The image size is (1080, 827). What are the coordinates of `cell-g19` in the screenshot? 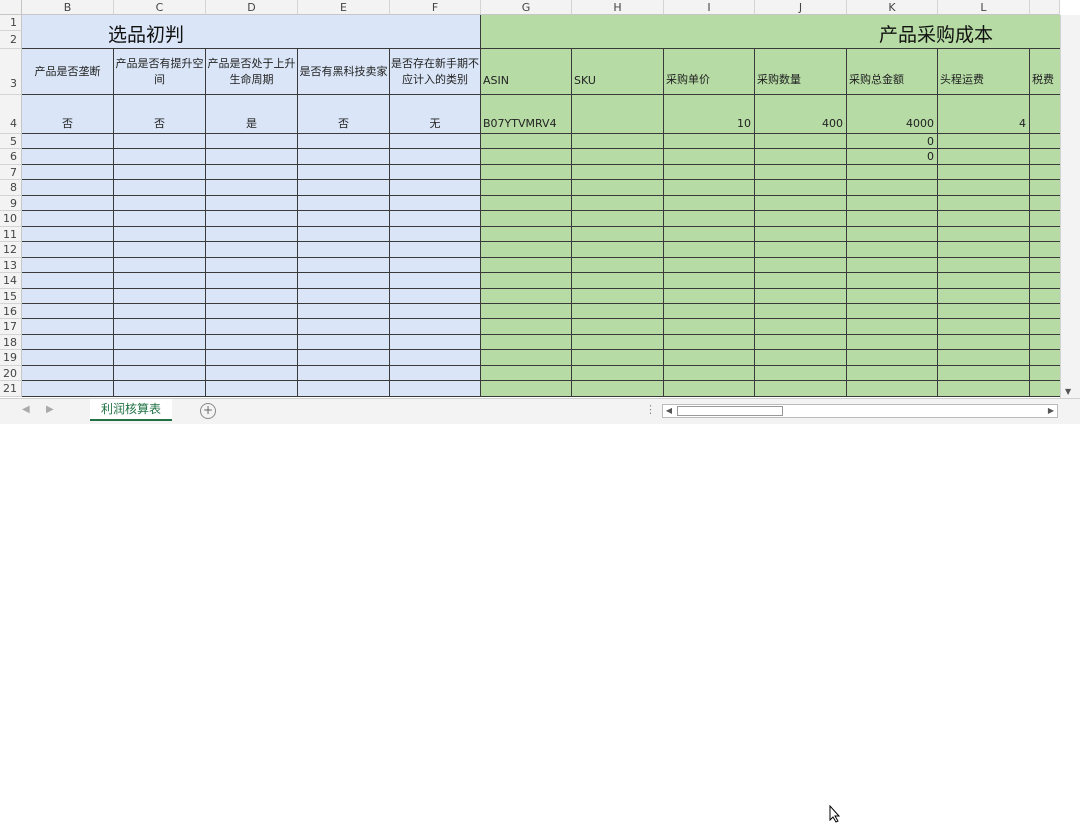 It's located at (526, 358).